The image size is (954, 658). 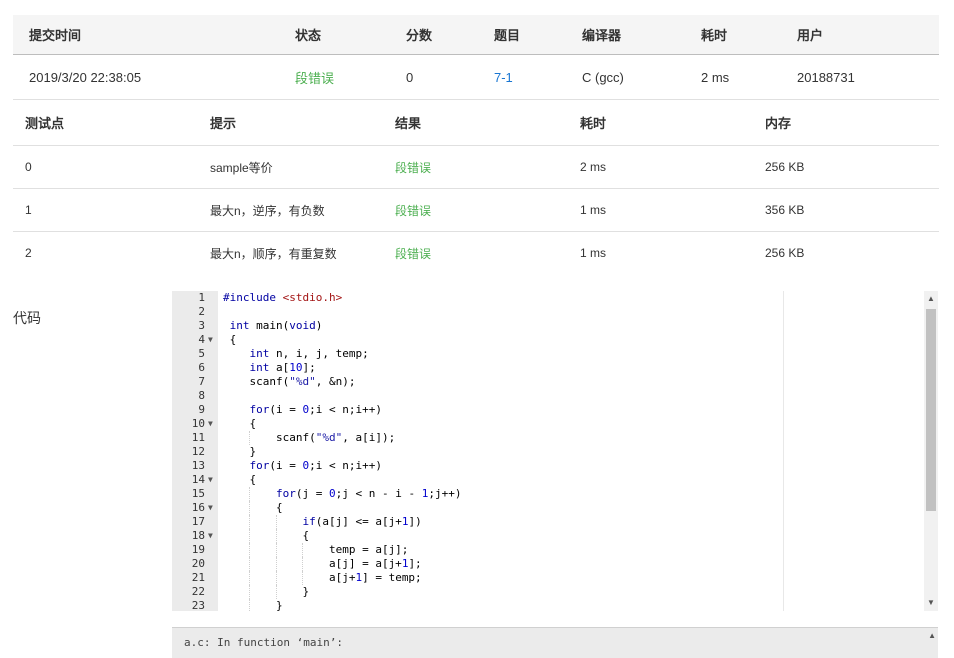 What do you see at coordinates (548, 396) in the screenshot?
I see `code-line: 8` at bounding box center [548, 396].